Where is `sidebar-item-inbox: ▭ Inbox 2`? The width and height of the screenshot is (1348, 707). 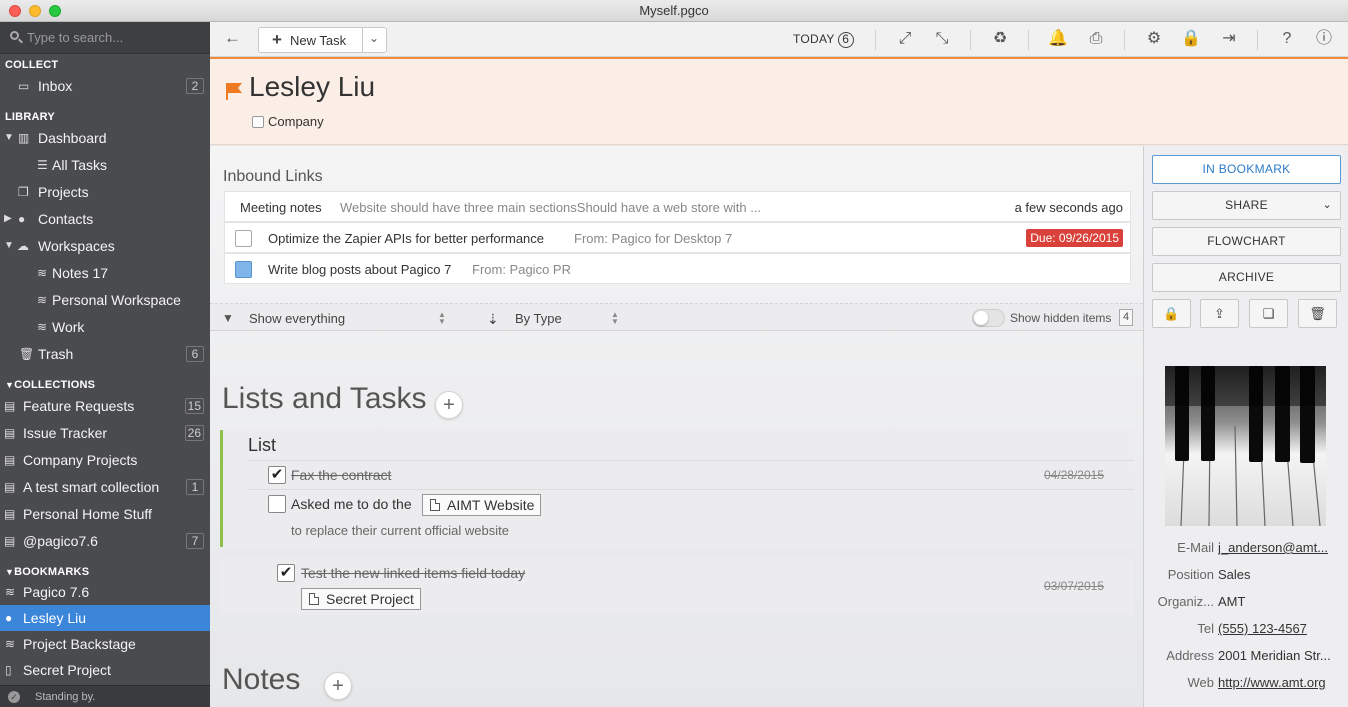
sidebar-item-inbox: ▭ Inbox 2 is located at coordinates (105, 86).